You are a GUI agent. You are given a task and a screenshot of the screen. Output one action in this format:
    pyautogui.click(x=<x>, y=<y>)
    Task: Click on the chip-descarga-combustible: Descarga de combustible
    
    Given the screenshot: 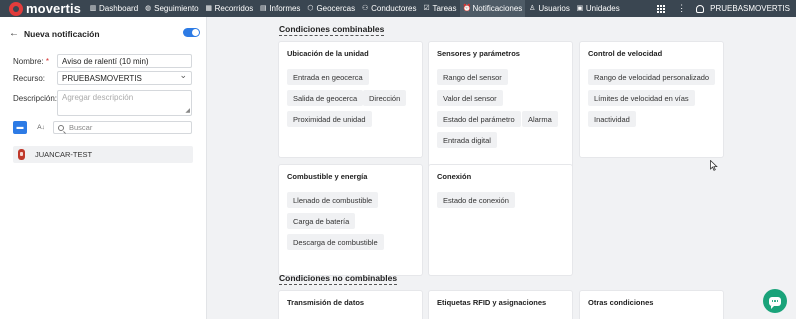 What is the action you would take?
    pyautogui.click(x=335, y=242)
    